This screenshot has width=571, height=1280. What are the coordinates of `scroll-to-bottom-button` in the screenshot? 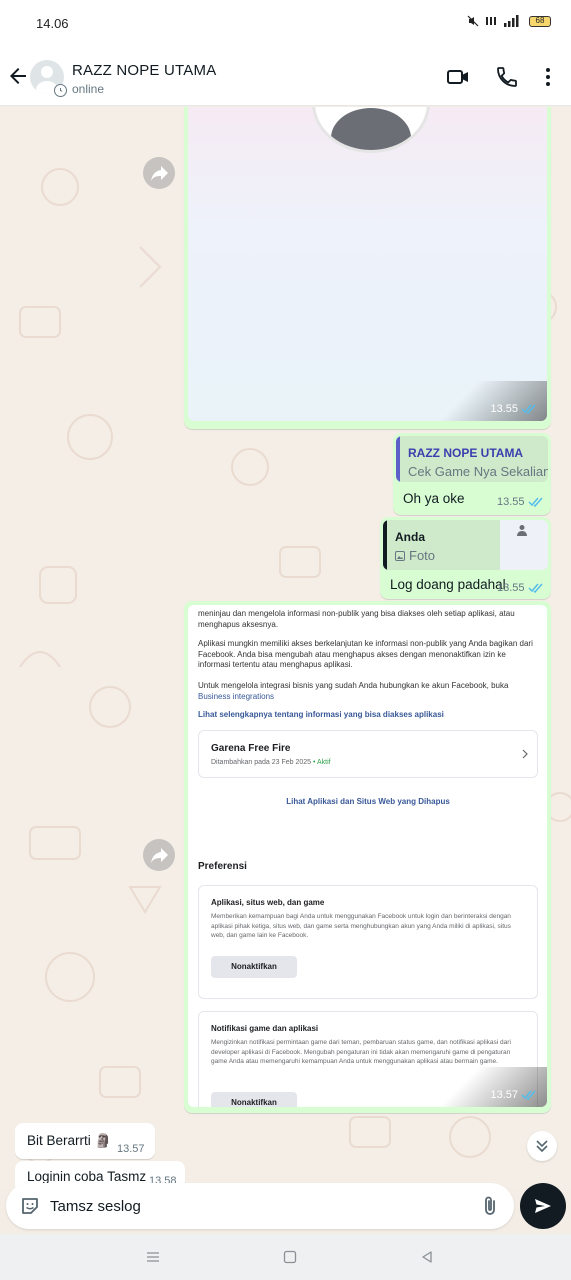 It's located at (542, 1146).